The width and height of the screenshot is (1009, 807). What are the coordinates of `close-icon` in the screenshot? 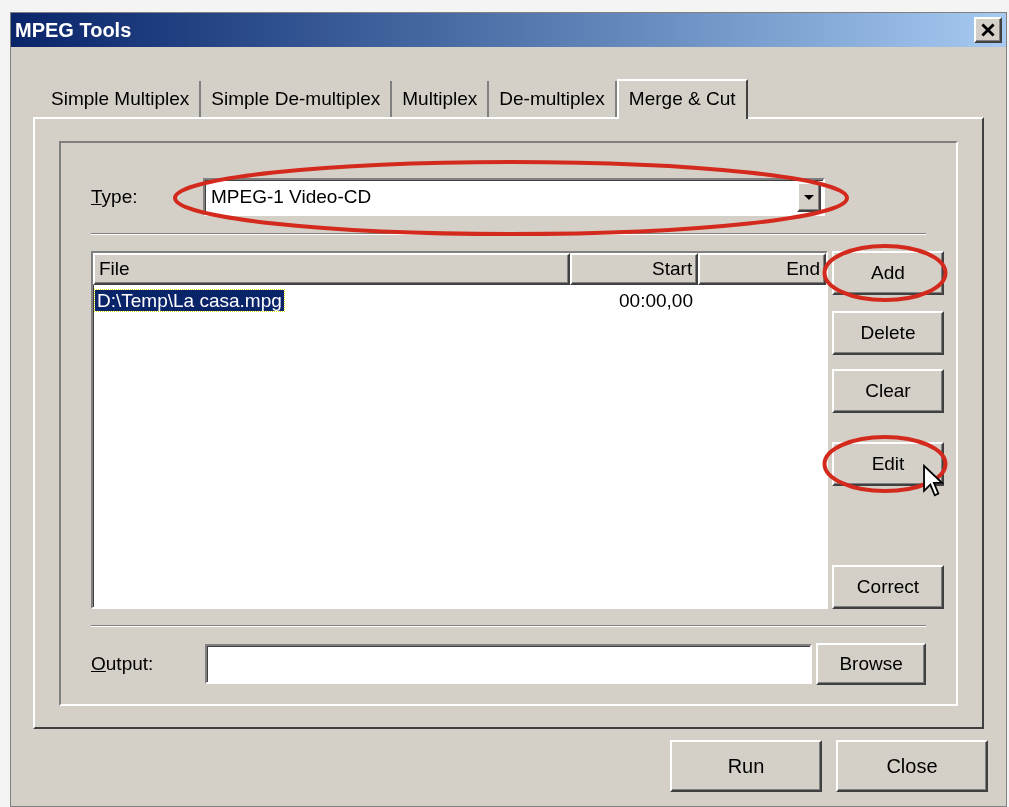 It's located at (988, 30).